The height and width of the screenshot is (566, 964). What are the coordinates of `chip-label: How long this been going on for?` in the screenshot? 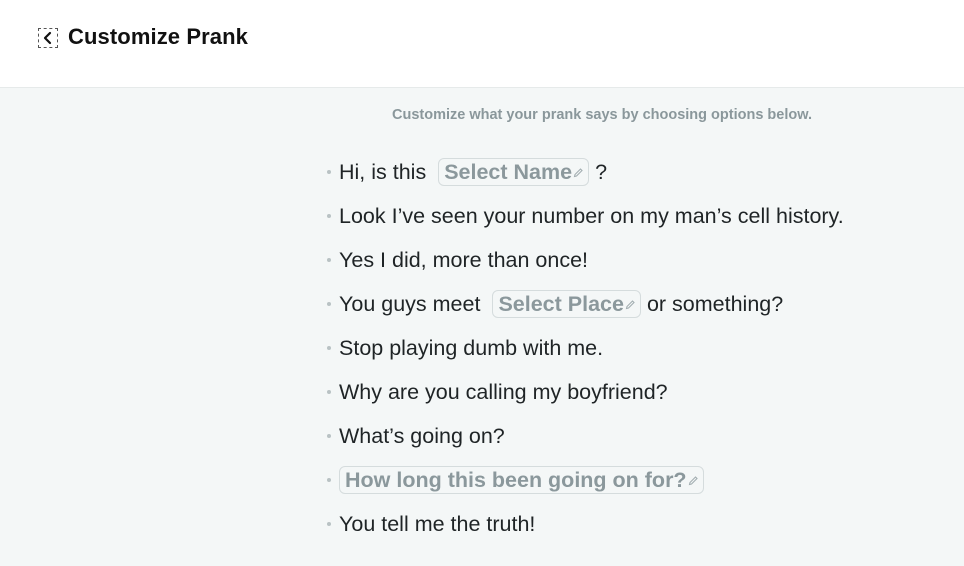 It's located at (516, 479).